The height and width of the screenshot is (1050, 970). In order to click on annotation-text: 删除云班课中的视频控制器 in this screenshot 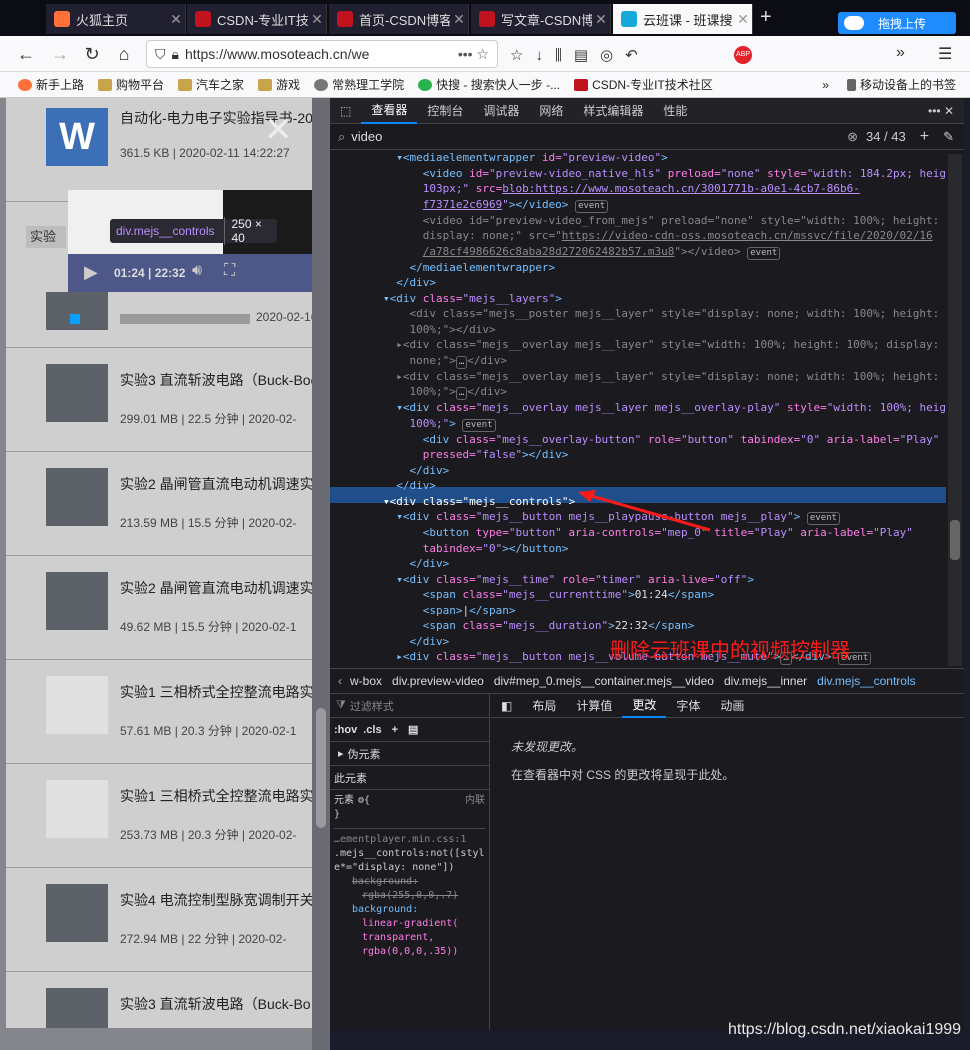, I will do `click(730, 651)`.